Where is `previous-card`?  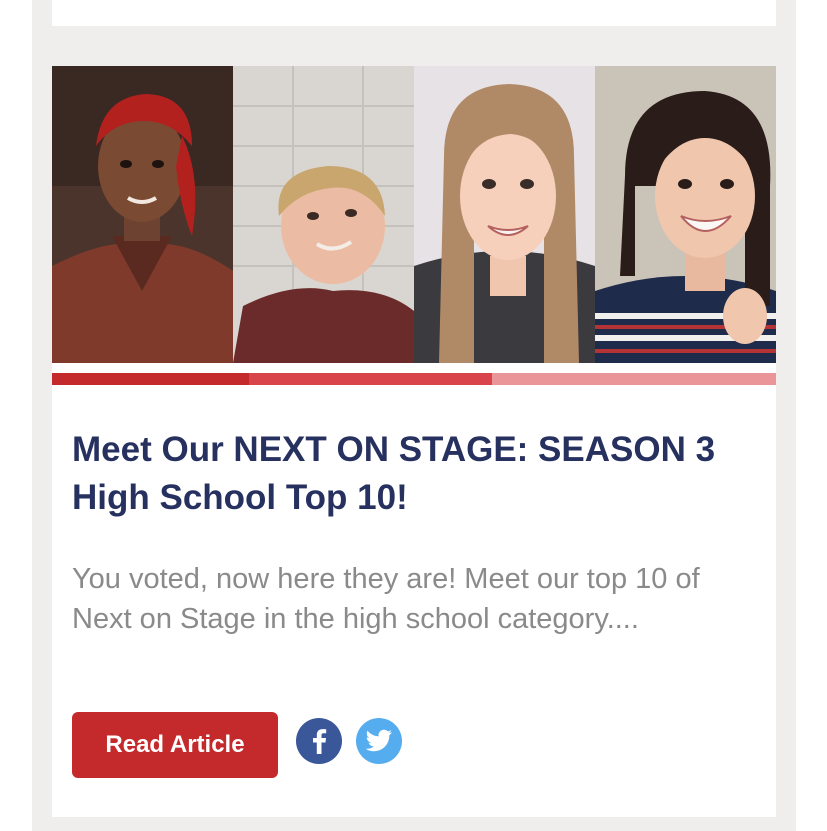
previous-card is located at coordinates (414, 13).